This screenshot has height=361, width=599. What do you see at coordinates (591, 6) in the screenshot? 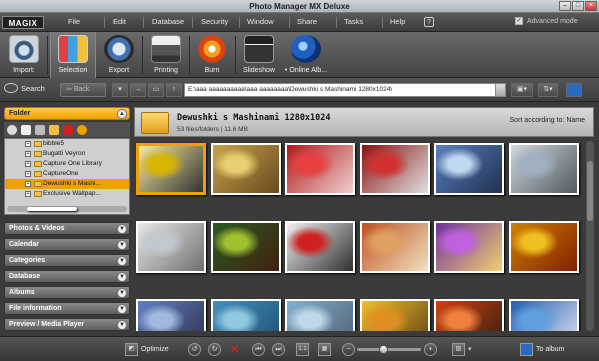
I see `close-button: ×` at bounding box center [591, 6].